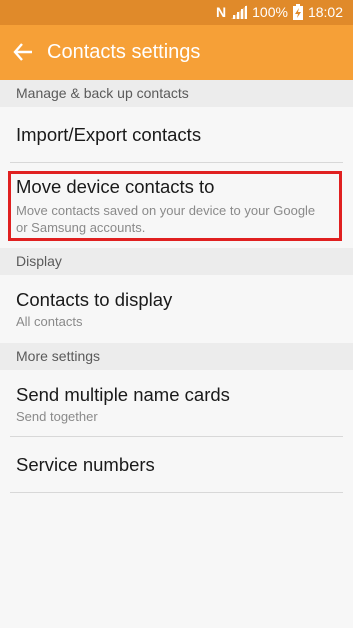 The height and width of the screenshot is (628, 353). Describe the element at coordinates (176, 12) in the screenshot. I see `status-bar: N 100% 18:02` at that location.